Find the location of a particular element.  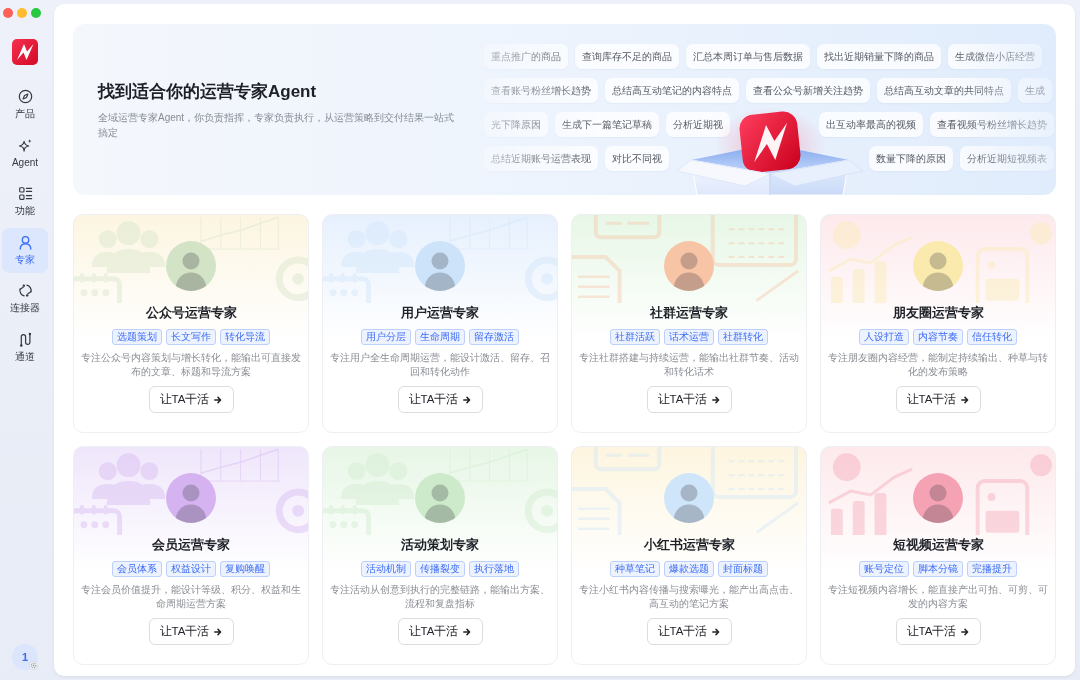

skill-tag: 脚本分镜 is located at coordinates (938, 569).